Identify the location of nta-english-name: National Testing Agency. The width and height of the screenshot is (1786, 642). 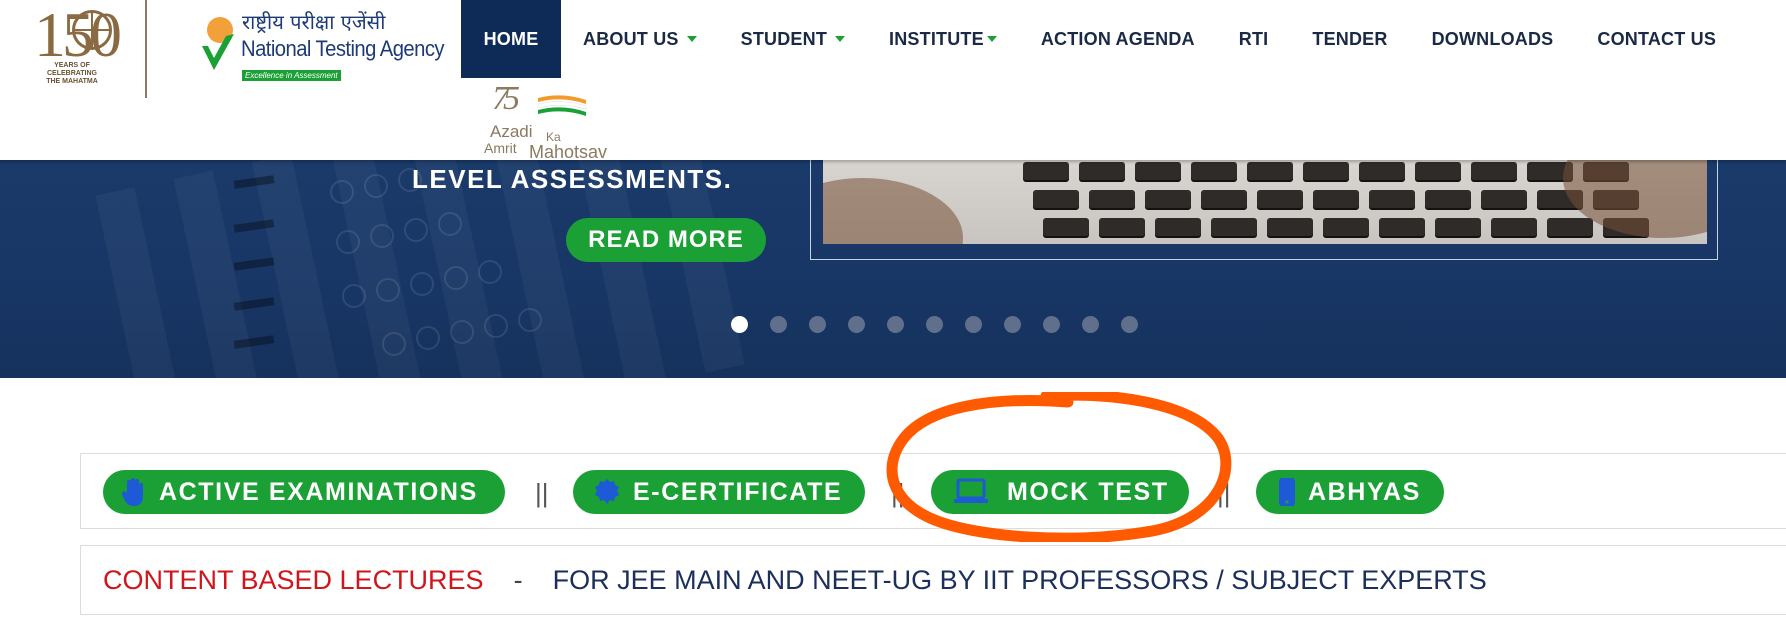
(343, 48).